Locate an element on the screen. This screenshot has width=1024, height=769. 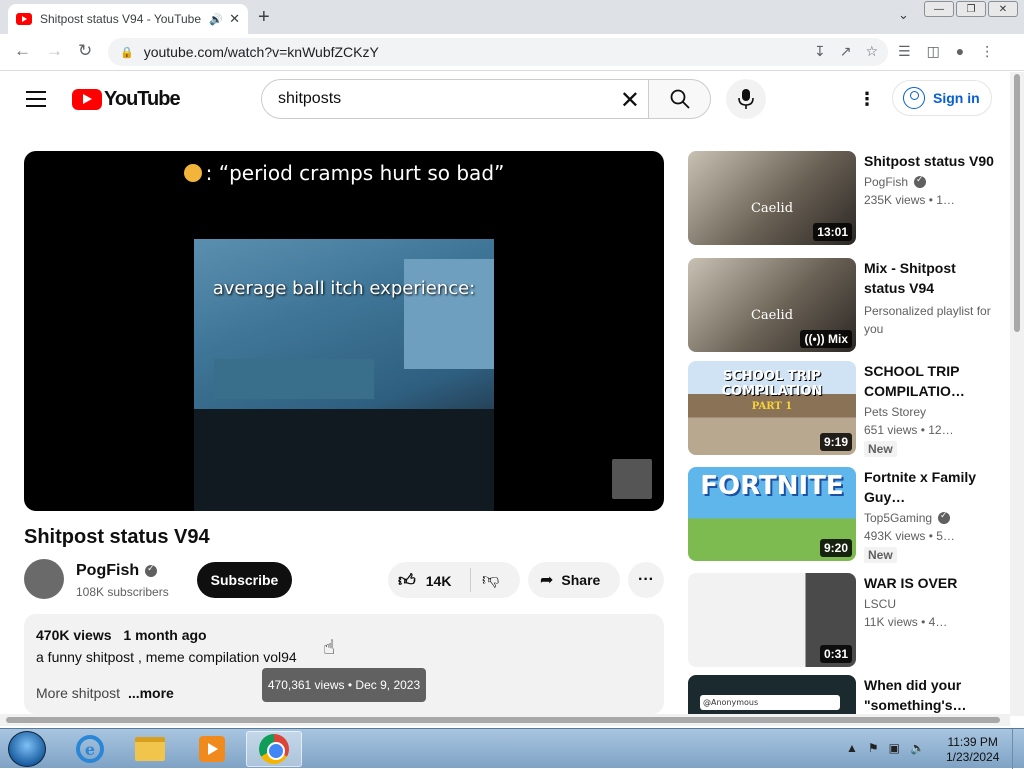
sign-in-button: Sign in is located at coordinates (942, 98).